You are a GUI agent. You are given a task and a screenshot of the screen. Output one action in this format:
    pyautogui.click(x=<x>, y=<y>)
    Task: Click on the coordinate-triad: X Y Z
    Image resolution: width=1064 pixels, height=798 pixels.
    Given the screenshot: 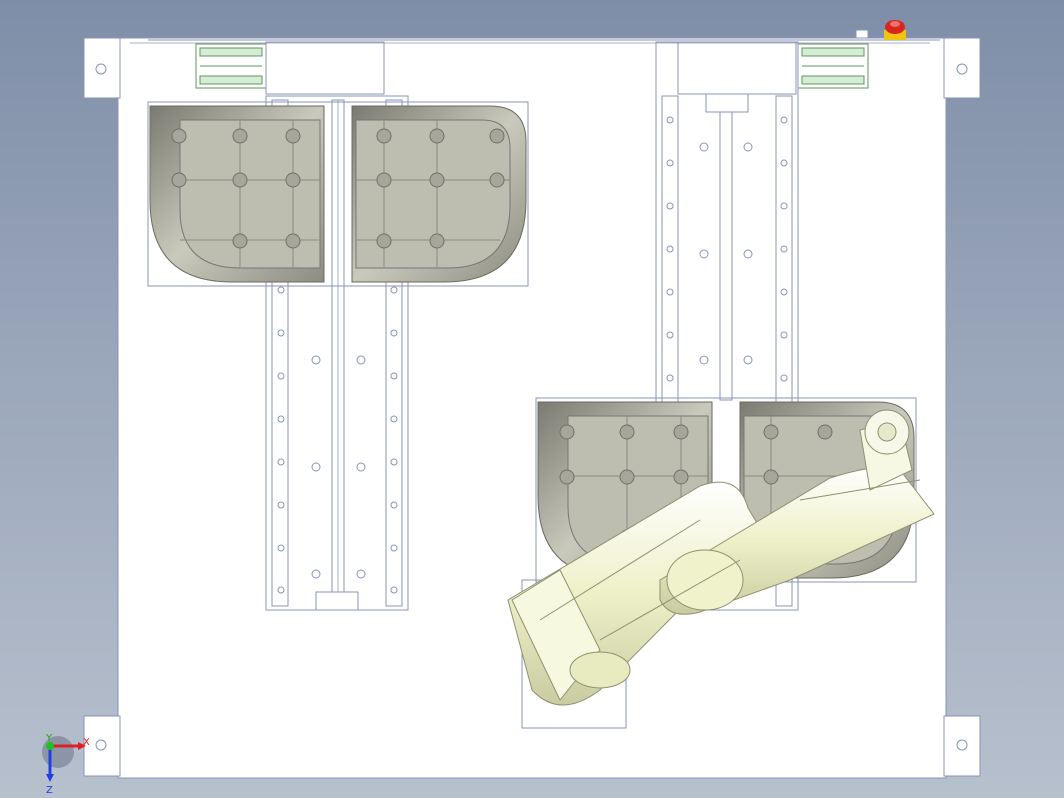 What is the action you would take?
    pyautogui.click(x=66, y=764)
    